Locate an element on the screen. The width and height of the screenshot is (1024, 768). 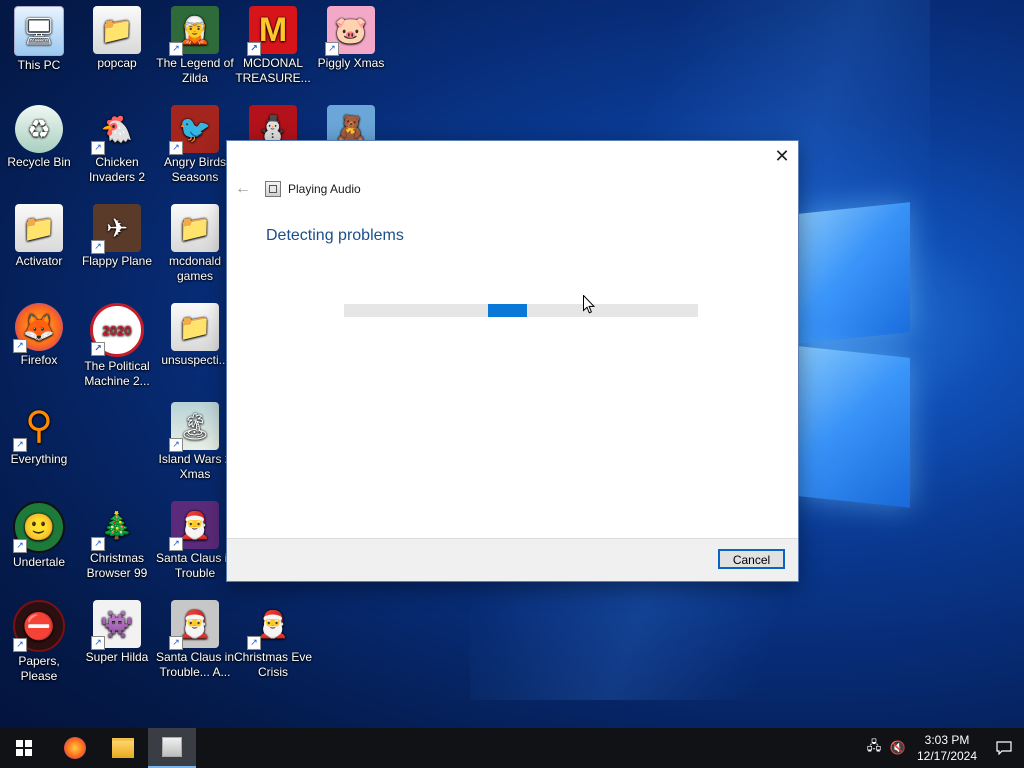
game-icon: 👾 ↗ is located at coordinates (116, 625).